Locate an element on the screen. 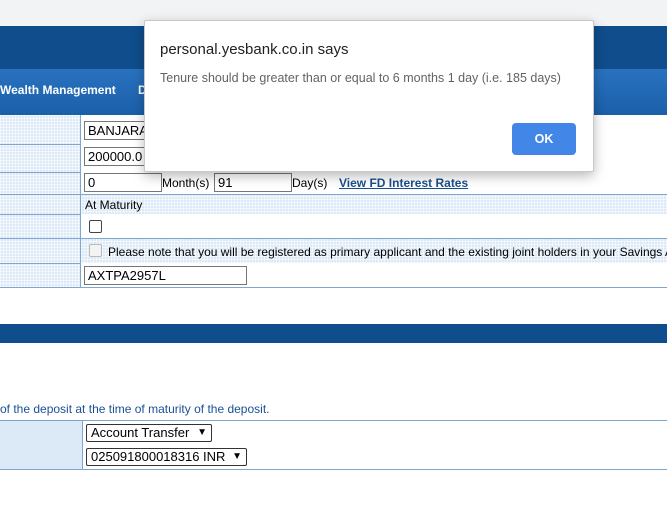 The height and width of the screenshot is (516, 667). form-row-maturity-mode: Account Transfer ▼ is located at coordinates (333, 433).